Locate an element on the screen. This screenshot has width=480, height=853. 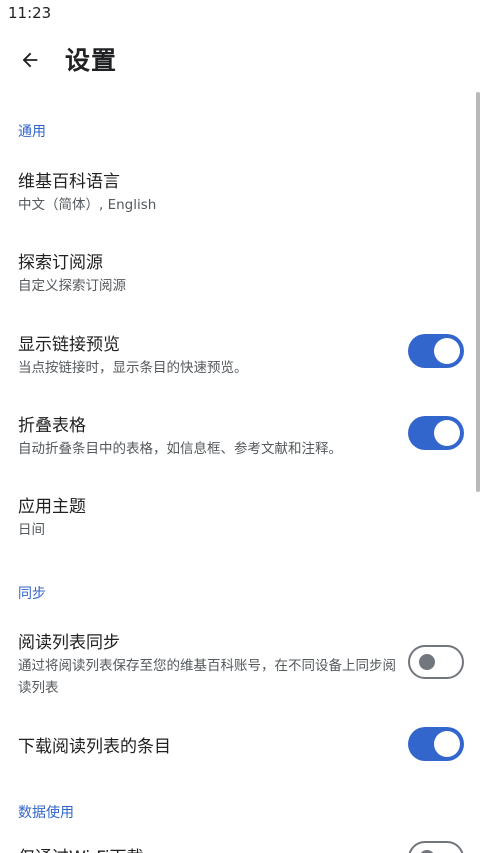
pref-link-previews: 显示链接预览 当点按链接时，显示条目的快速预览。 is located at coordinates (238, 355).